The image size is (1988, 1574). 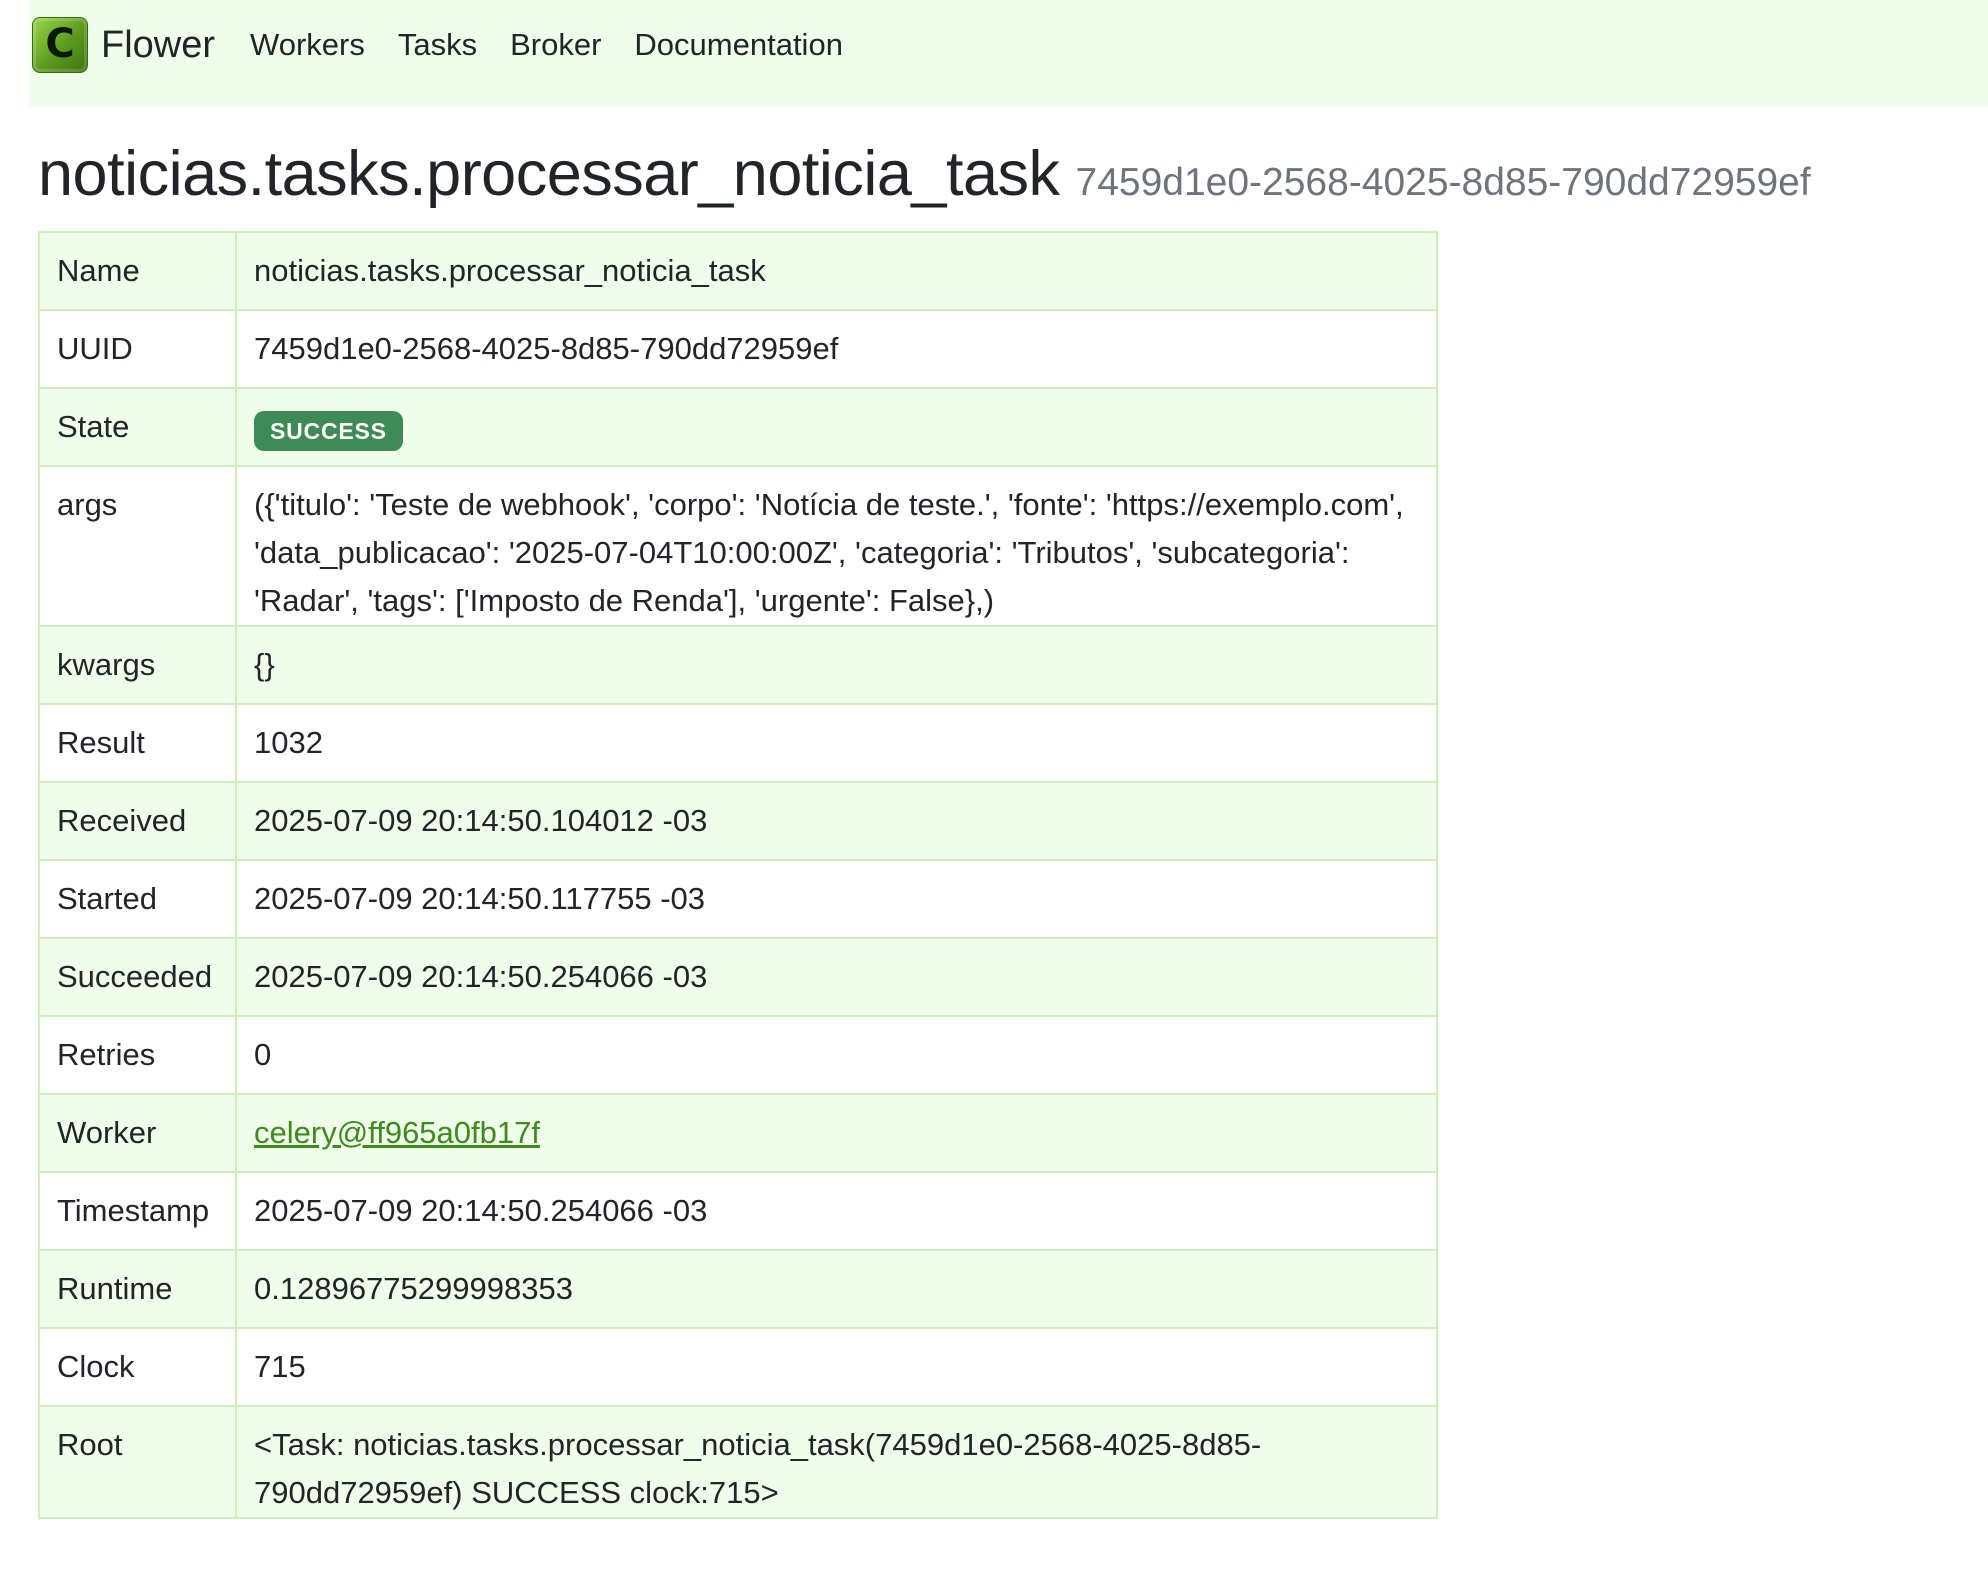 What do you see at coordinates (307, 45) in the screenshot?
I see `nav-workers: Workers` at bounding box center [307, 45].